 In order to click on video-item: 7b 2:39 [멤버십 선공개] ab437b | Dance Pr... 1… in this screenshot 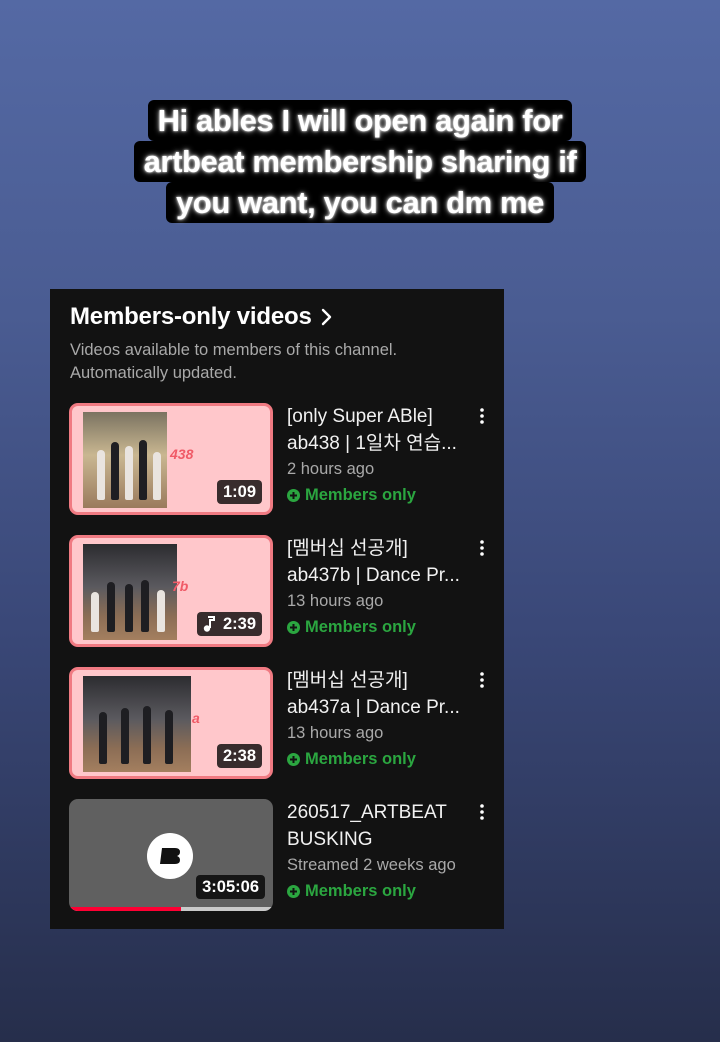, I will do `click(279, 591)`.